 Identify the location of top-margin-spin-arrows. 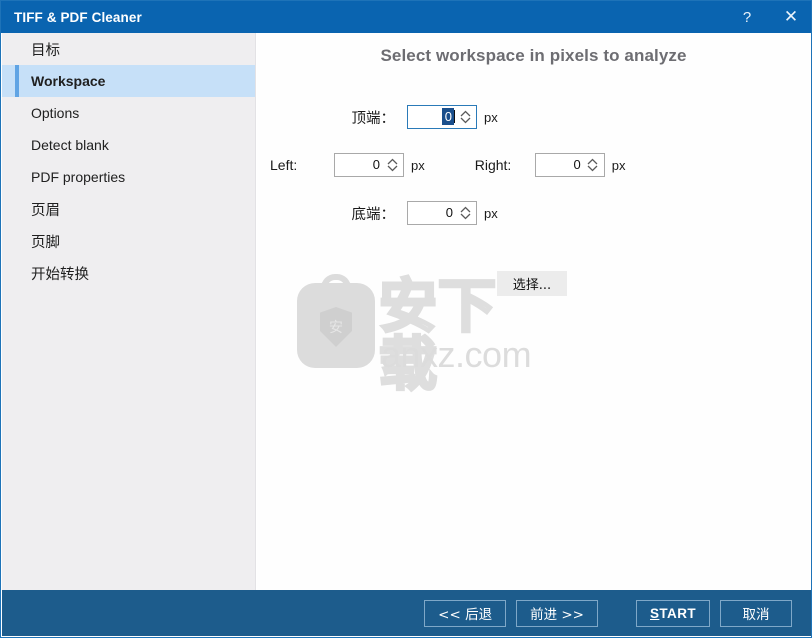
(465, 117).